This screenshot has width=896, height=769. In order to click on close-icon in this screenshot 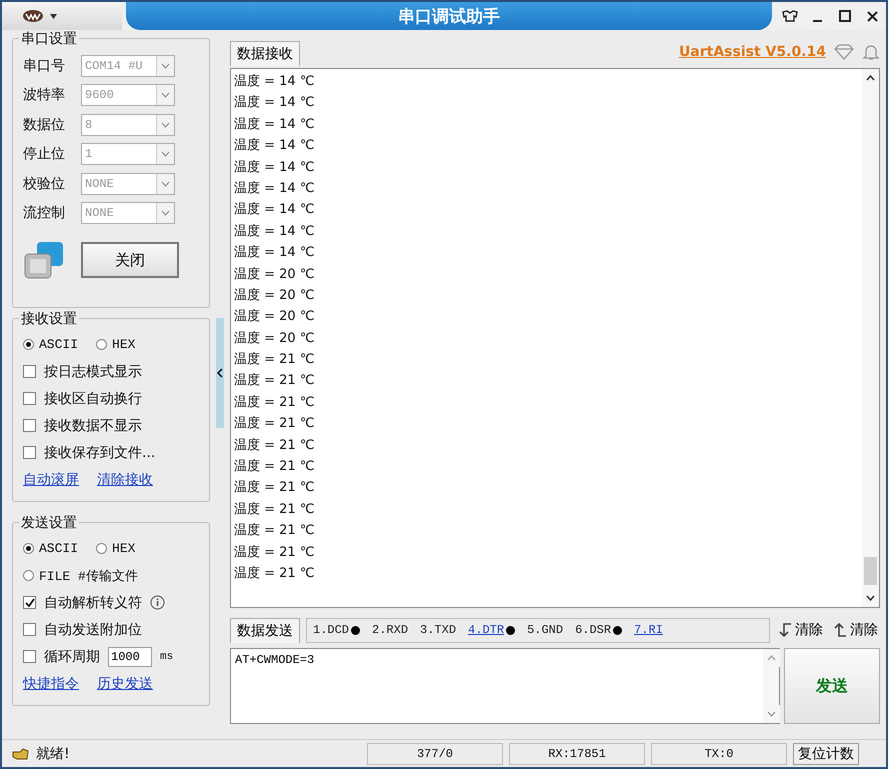, I will do `click(872, 16)`.